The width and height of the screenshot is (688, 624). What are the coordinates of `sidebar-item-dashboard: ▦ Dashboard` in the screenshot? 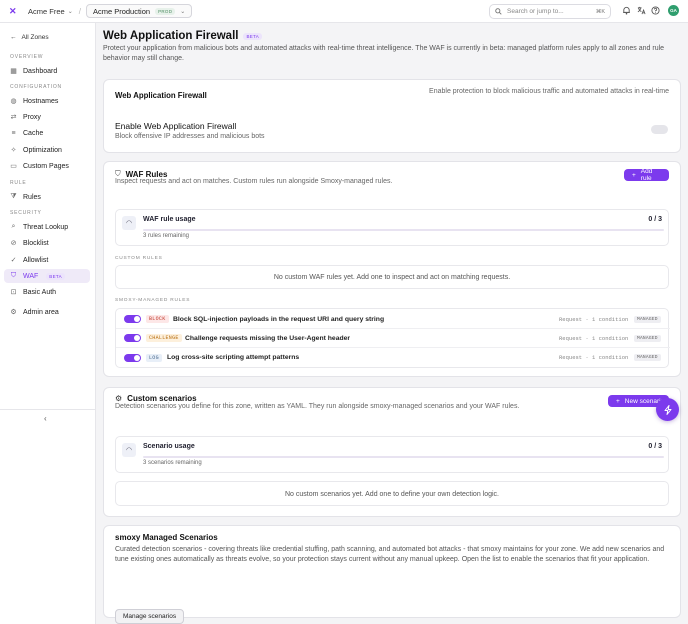 It's located at (47, 71).